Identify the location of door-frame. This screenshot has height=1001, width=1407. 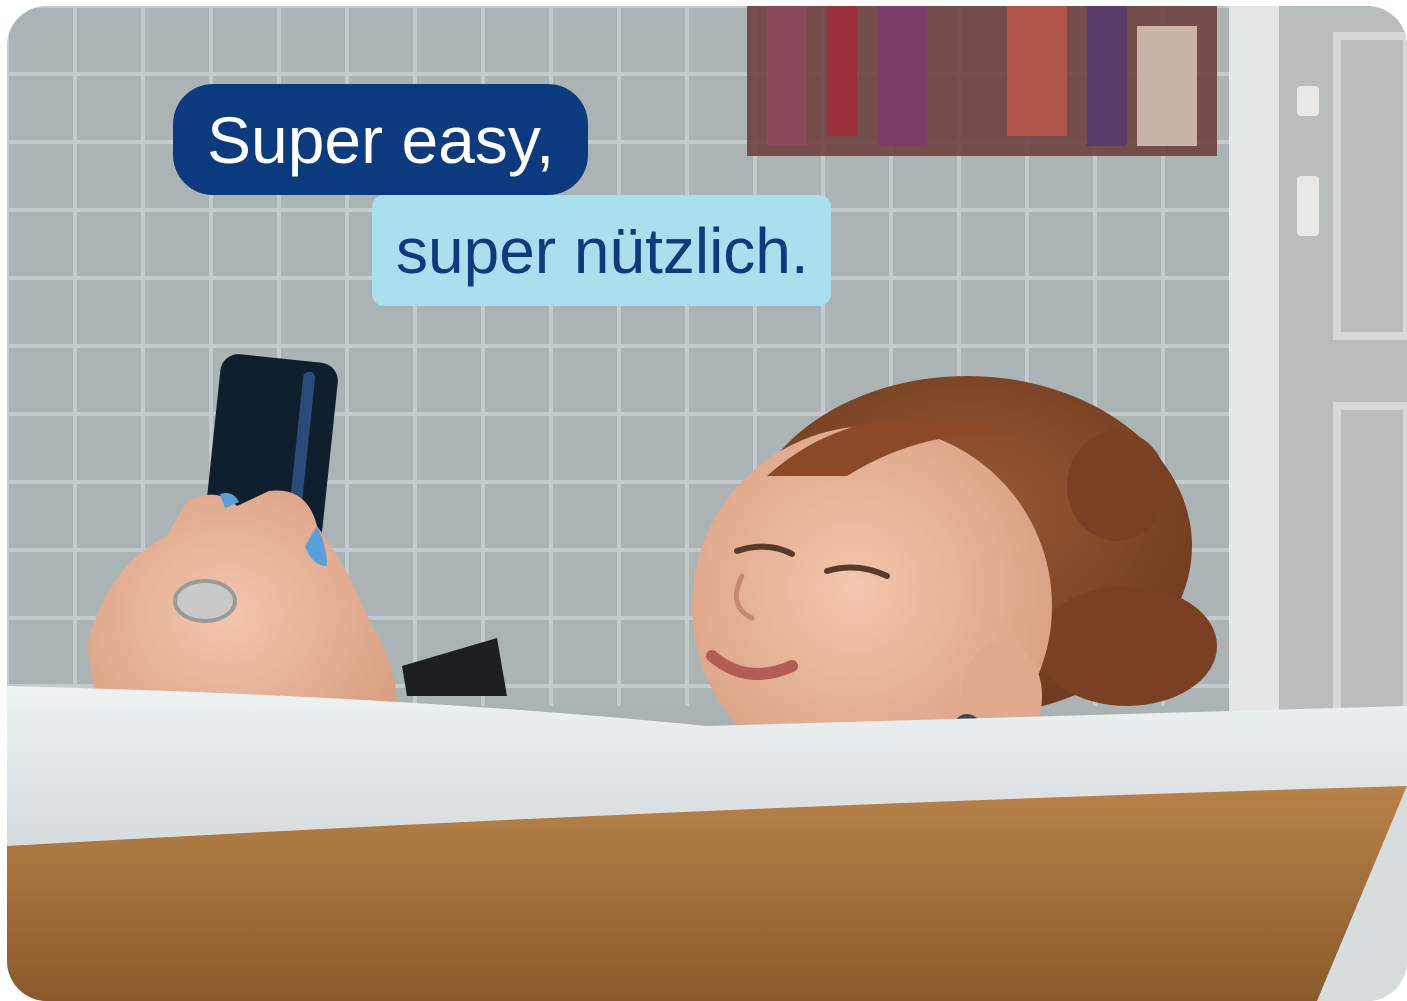
(1254, 366).